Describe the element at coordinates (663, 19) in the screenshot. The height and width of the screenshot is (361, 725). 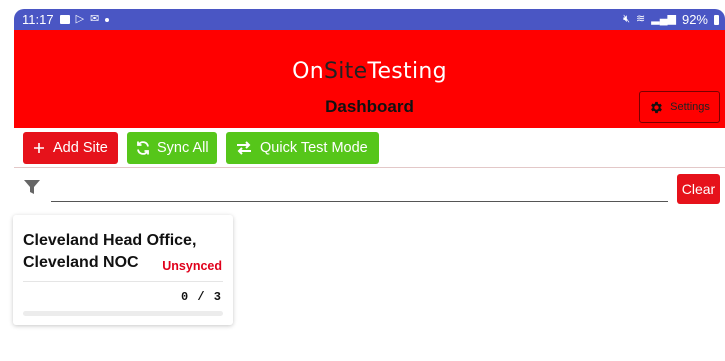
I see `signal-icon: ▂▄▆` at that location.